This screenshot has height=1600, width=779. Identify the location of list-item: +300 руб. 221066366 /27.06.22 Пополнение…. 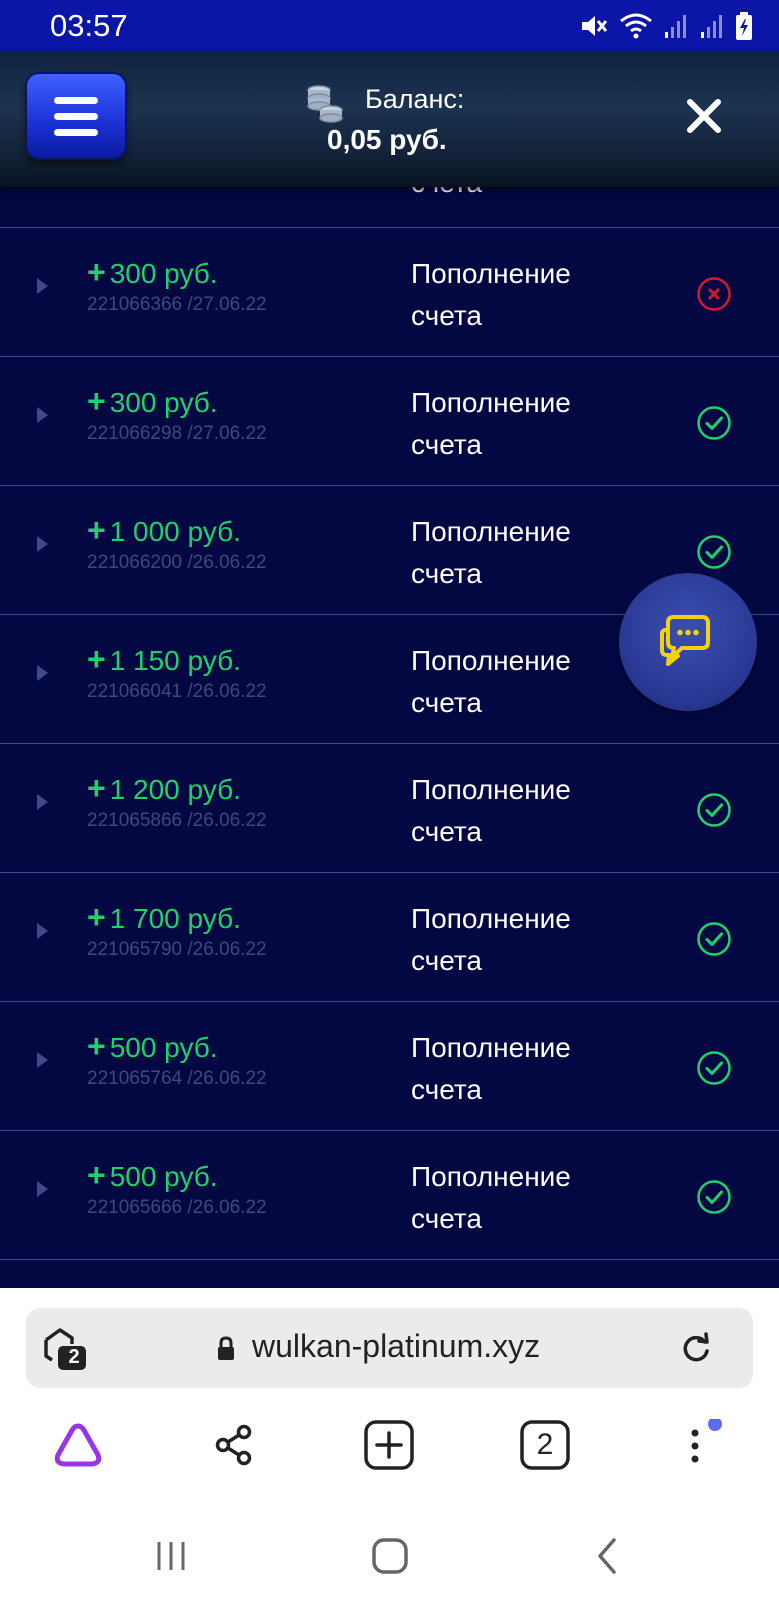
(389, 292).